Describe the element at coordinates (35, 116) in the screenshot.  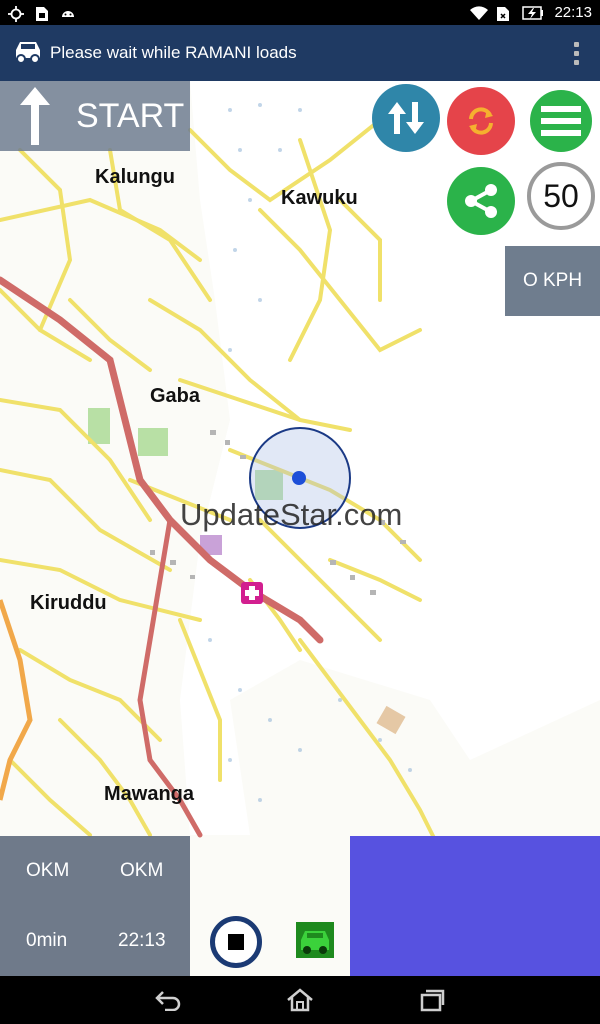
I see `arrow-up-icon` at that location.